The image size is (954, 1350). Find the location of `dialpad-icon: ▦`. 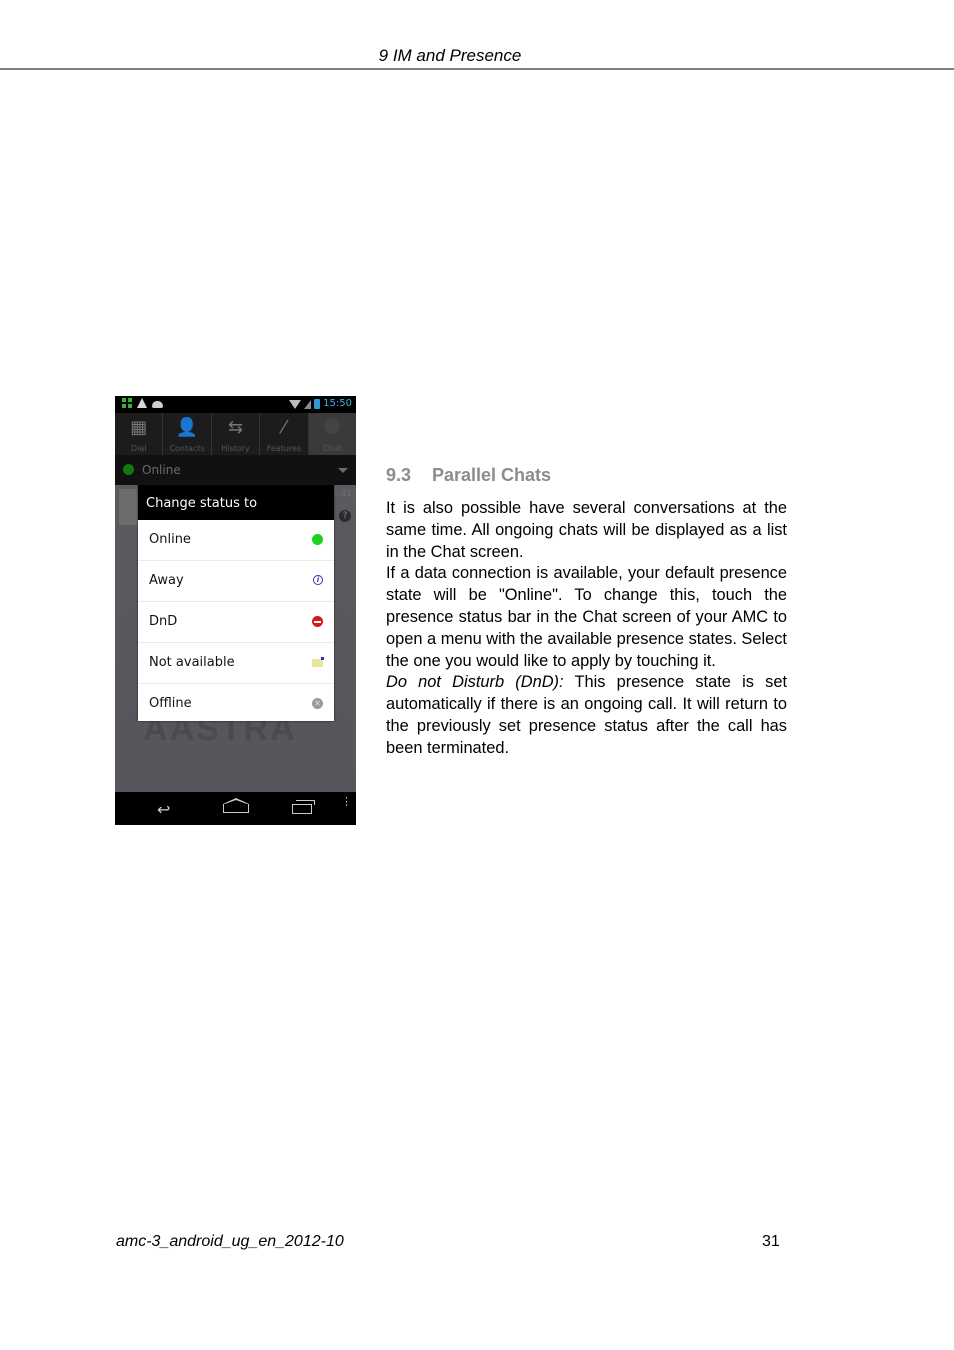

dialpad-icon: ▦ is located at coordinates (139, 427).